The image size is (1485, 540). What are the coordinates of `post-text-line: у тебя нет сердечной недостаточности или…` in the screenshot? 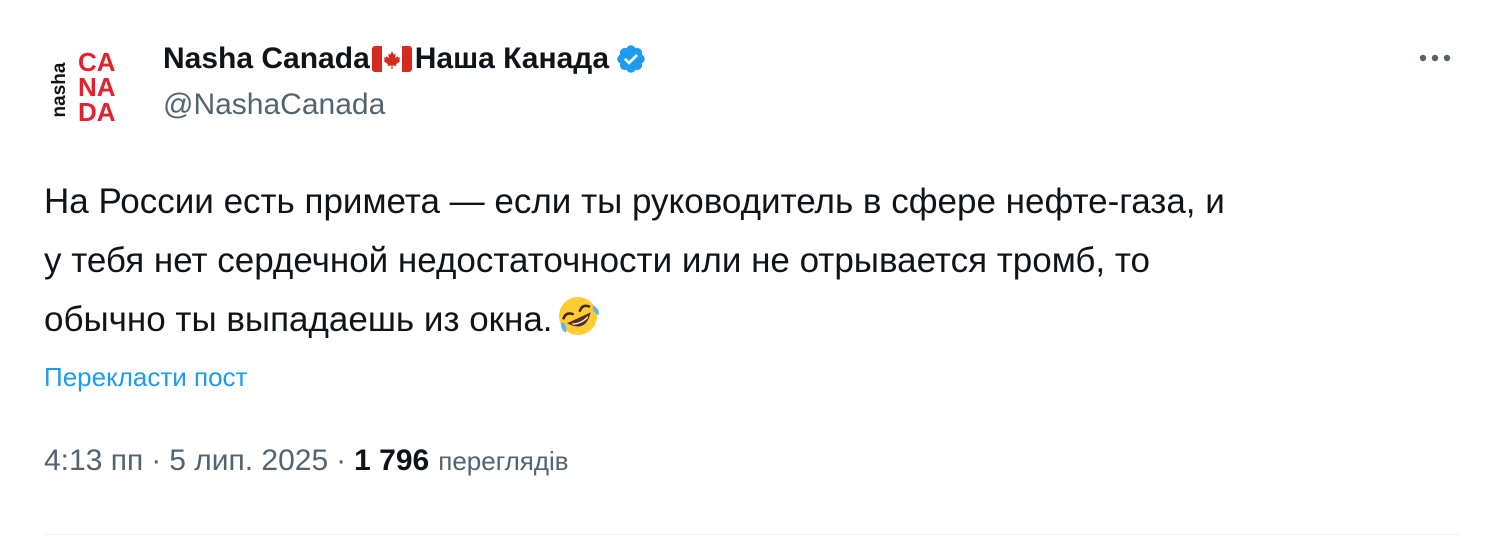 It's located at (597, 260).